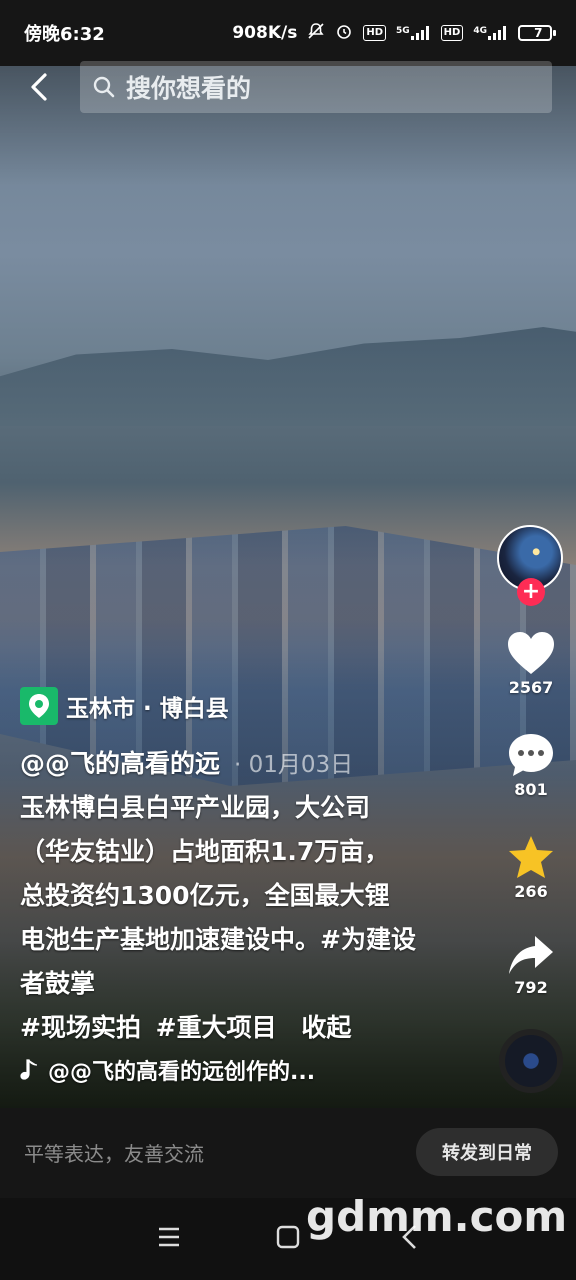  I want to click on hd-badge-2: HD, so click(452, 33).